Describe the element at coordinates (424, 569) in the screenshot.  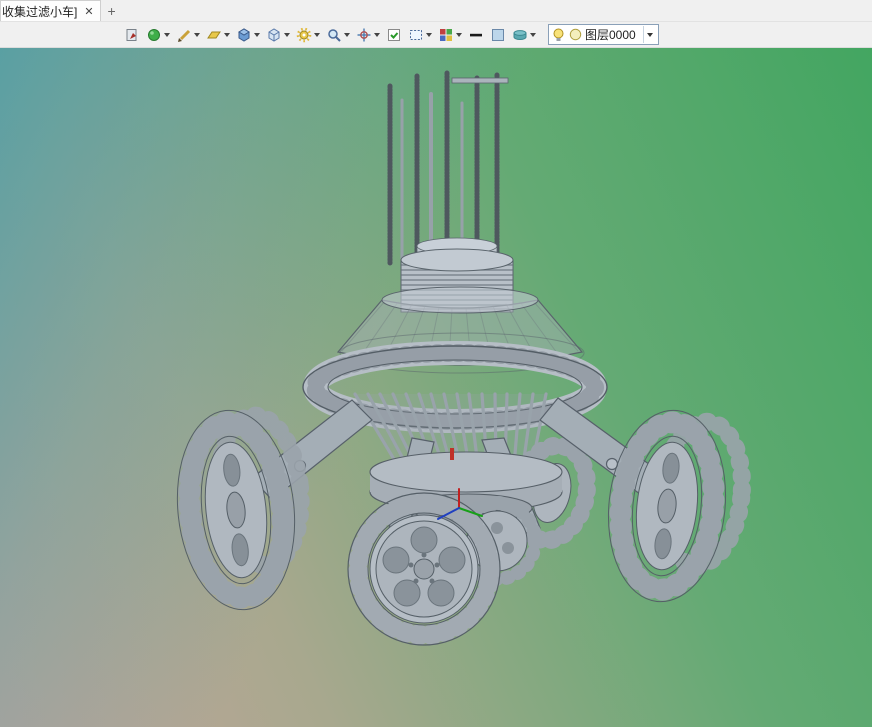
I see `model-front-wheel` at that location.